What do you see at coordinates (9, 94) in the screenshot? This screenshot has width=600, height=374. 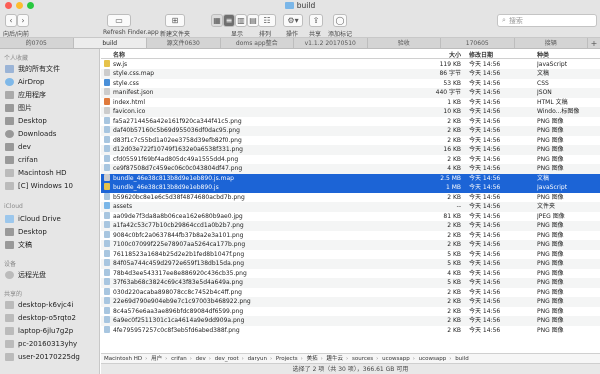 I see `applications-icon` at bounding box center [9, 94].